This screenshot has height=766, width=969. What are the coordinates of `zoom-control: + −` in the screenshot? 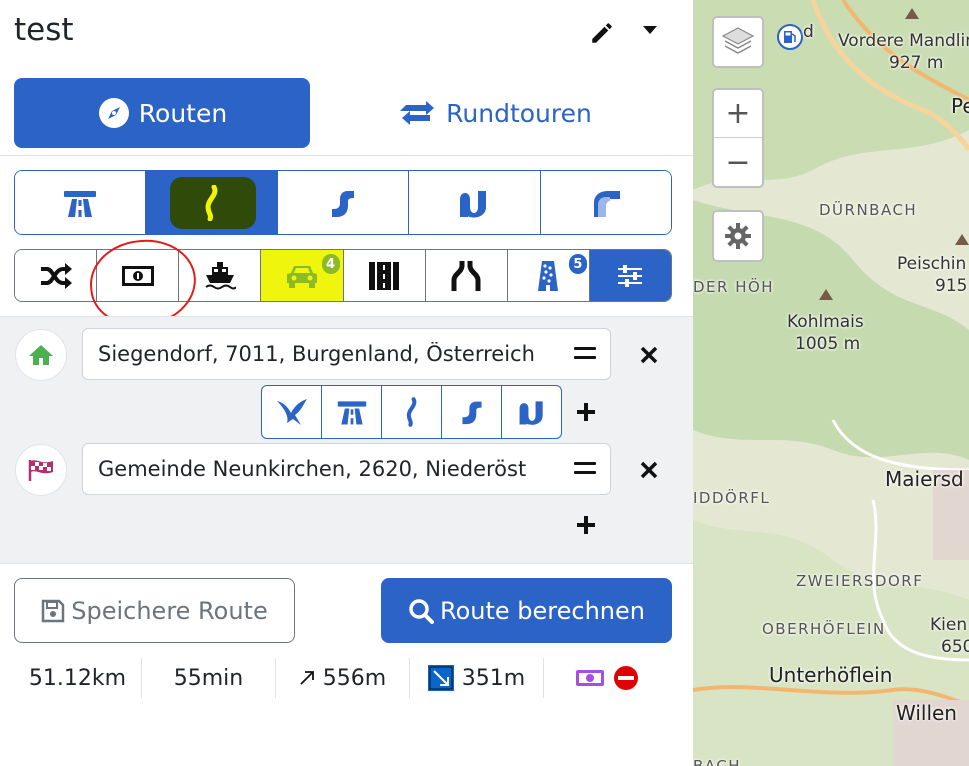 It's located at (738, 138).